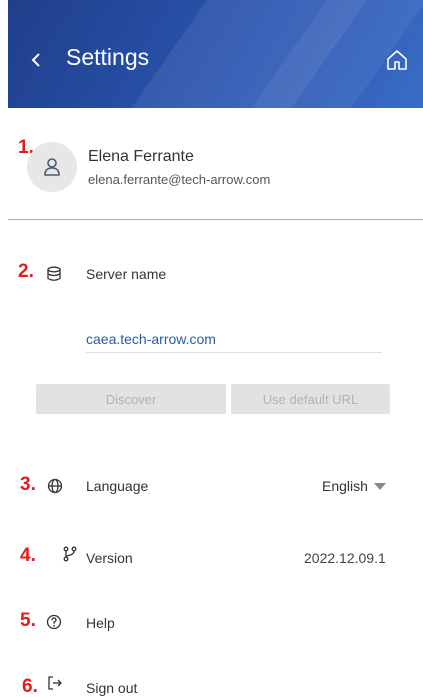 This screenshot has height=697, width=423. What do you see at coordinates (345, 558) in the screenshot?
I see `version-value: 2022.12.09.1` at bounding box center [345, 558].